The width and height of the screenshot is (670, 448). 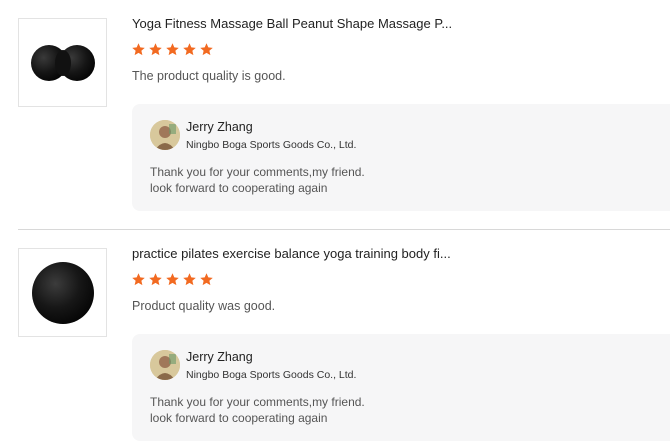 I want to click on round-massage-ball-icon, so click(x=62, y=292).